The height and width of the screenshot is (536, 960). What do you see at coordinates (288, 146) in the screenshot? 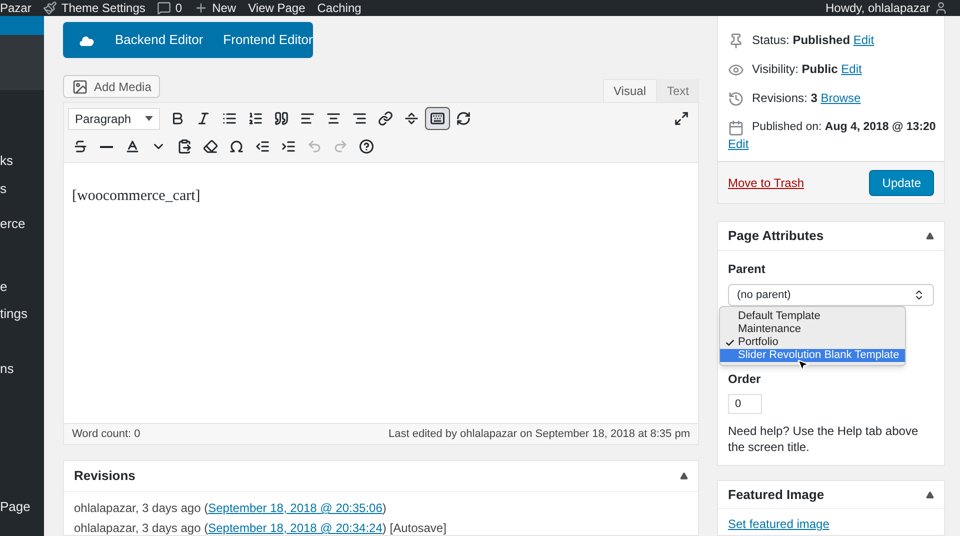
I see `indent-icon` at bounding box center [288, 146].